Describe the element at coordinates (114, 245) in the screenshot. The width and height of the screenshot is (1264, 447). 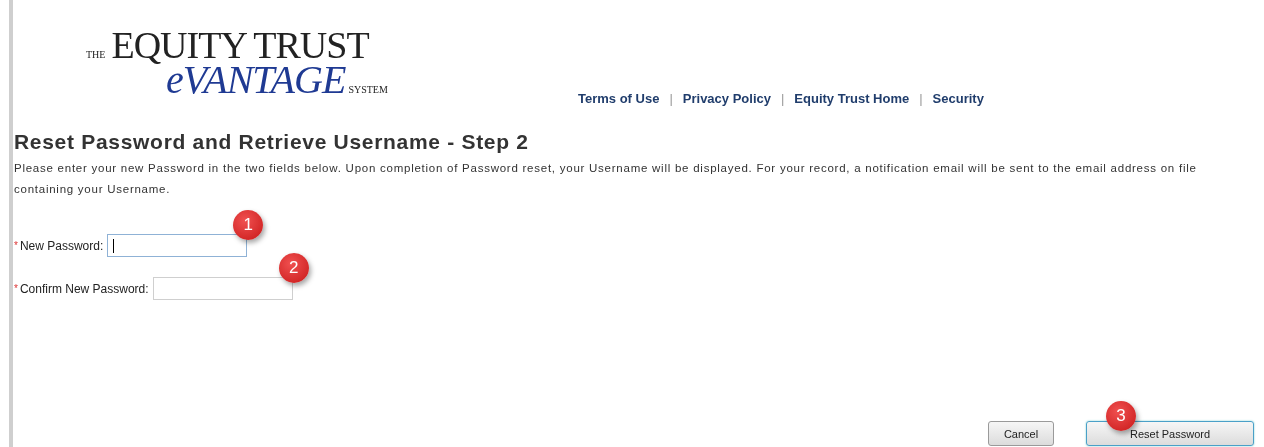
I see `text-cursor` at that location.